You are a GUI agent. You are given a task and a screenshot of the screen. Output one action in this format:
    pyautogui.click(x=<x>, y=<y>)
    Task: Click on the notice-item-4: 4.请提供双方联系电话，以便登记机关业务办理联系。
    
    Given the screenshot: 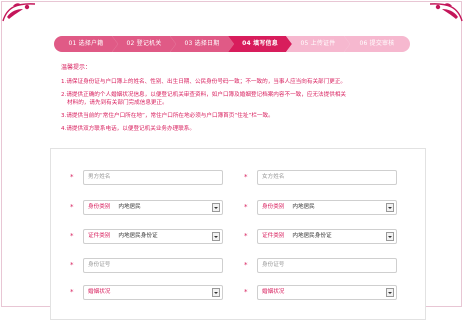 What is the action you would take?
    pyautogui.click(x=128, y=129)
    